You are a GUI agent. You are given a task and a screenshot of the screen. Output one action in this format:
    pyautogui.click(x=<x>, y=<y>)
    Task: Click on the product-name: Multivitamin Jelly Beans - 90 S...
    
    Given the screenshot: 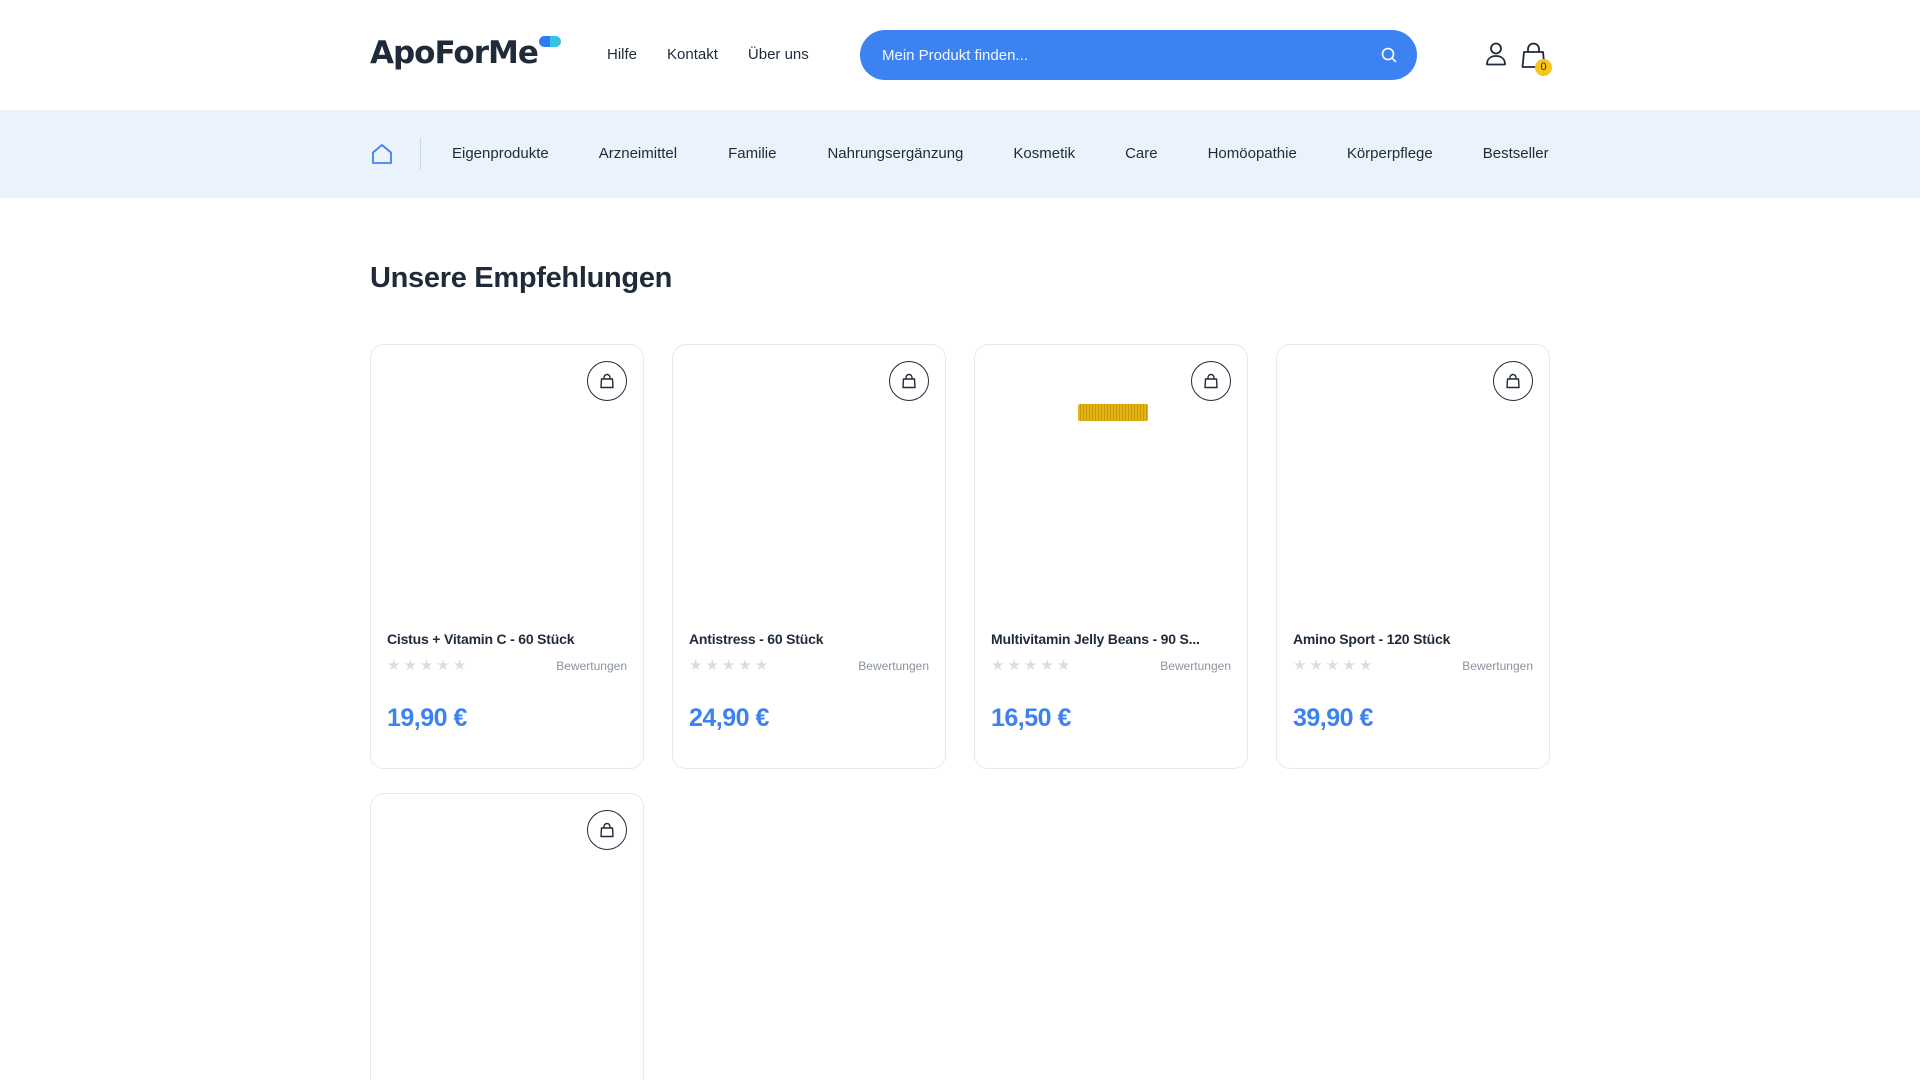 What is the action you would take?
    pyautogui.click(x=1111, y=639)
    